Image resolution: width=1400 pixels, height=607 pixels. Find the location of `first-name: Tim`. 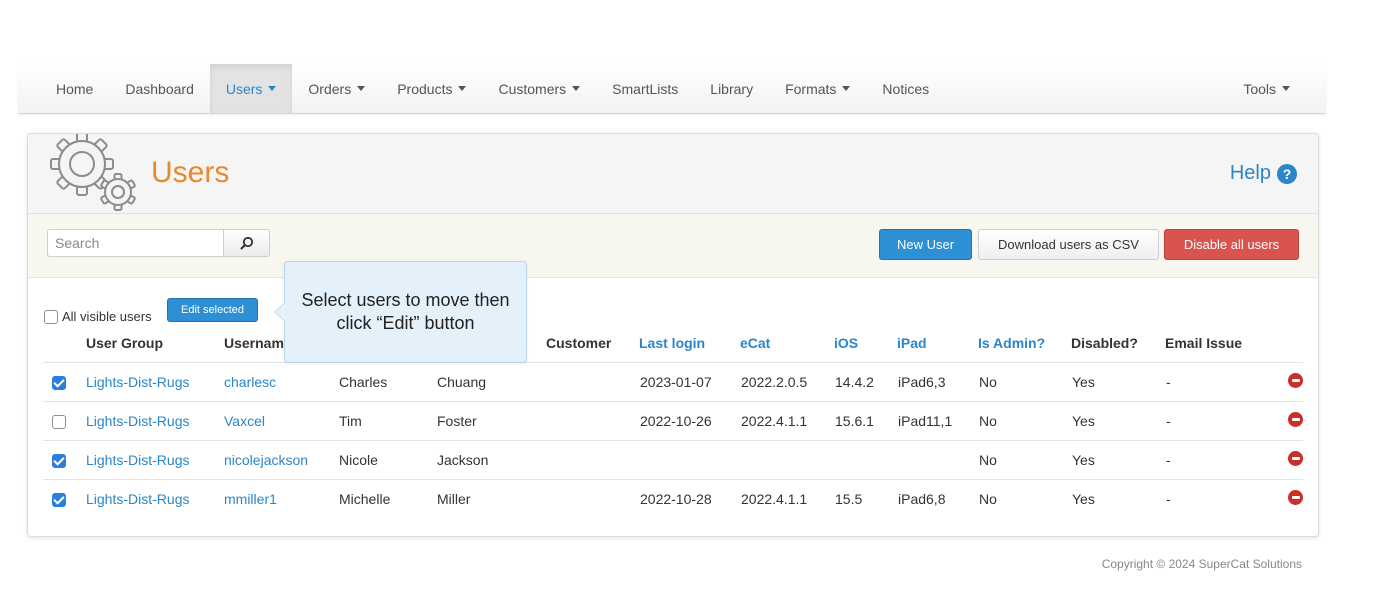

first-name: Tim is located at coordinates (350, 421).